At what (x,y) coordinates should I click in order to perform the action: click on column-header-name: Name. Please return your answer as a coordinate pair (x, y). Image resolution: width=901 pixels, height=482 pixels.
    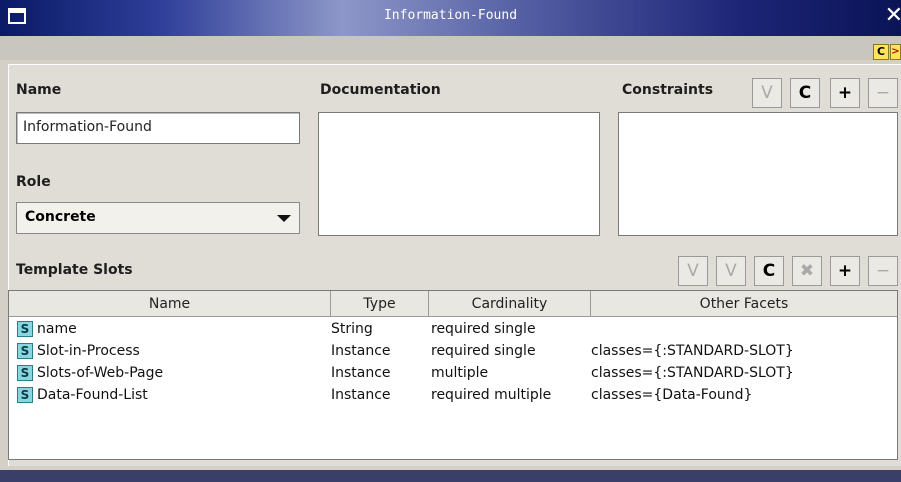
    Looking at the image, I should click on (170, 304).